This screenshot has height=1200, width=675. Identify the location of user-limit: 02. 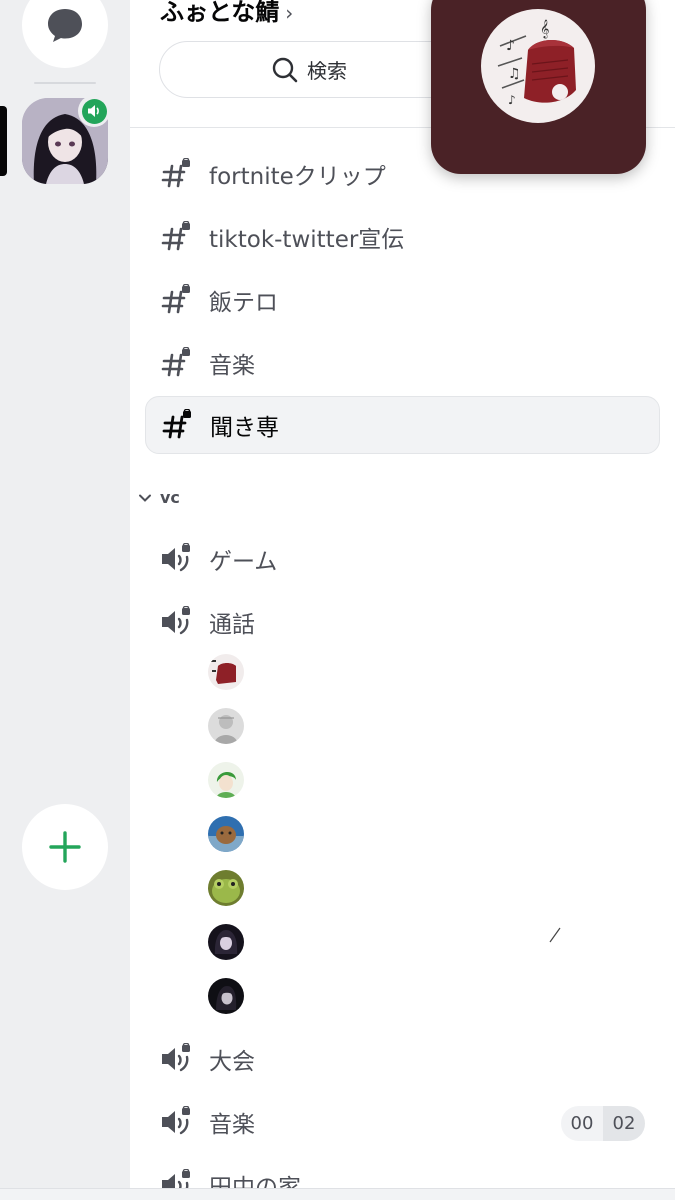
(624, 1123).